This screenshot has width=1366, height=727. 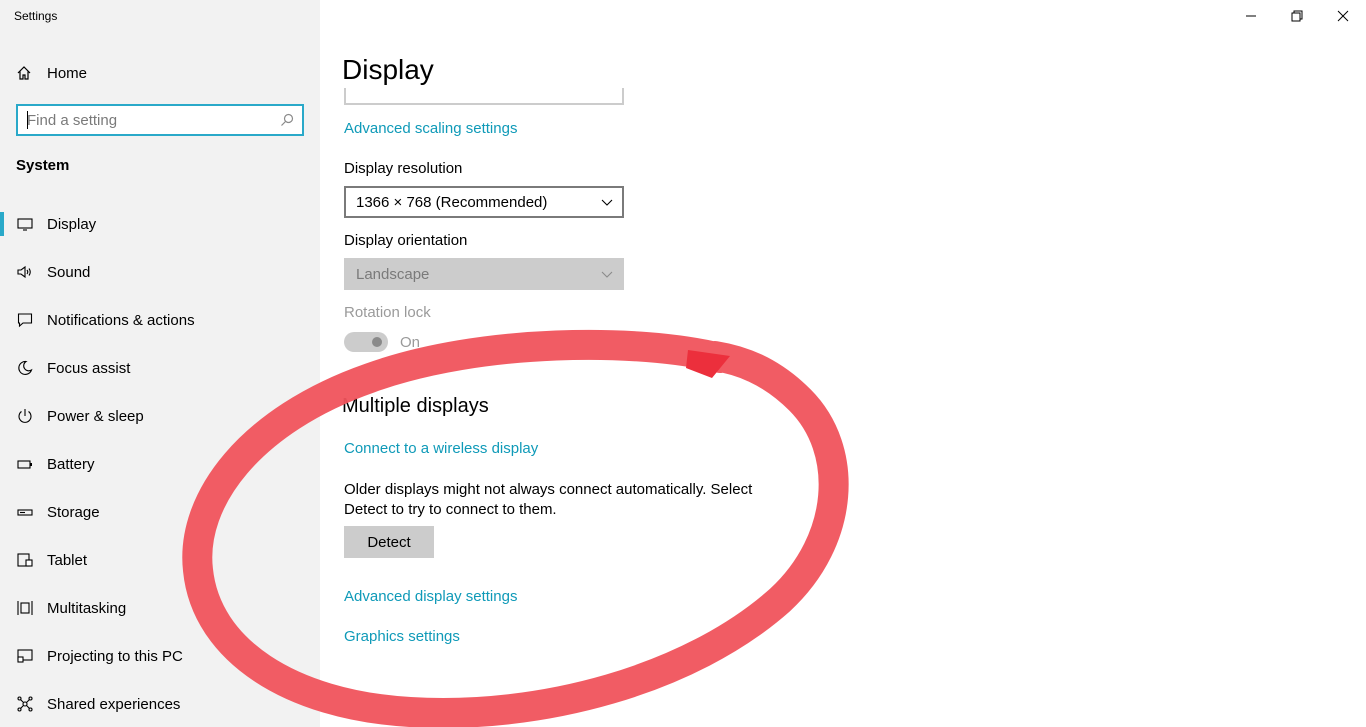 I want to click on sidebar-item-storage: Storage, so click(x=160, y=512).